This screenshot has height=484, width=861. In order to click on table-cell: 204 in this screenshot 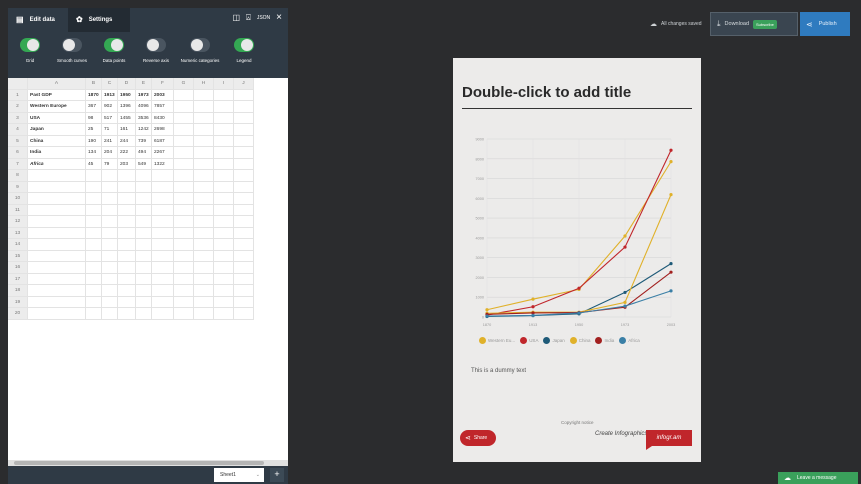, I will do `click(110, 153)`.